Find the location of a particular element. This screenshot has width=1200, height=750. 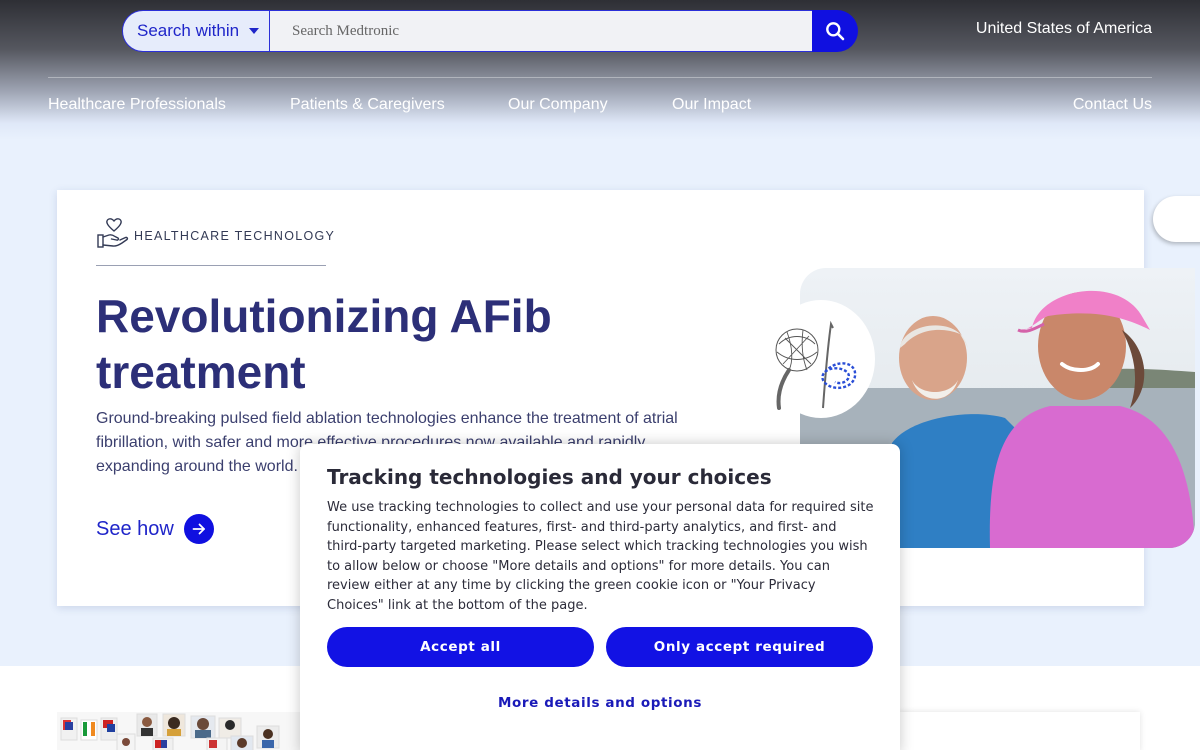

search-icon is located at coordinates (835, 31).